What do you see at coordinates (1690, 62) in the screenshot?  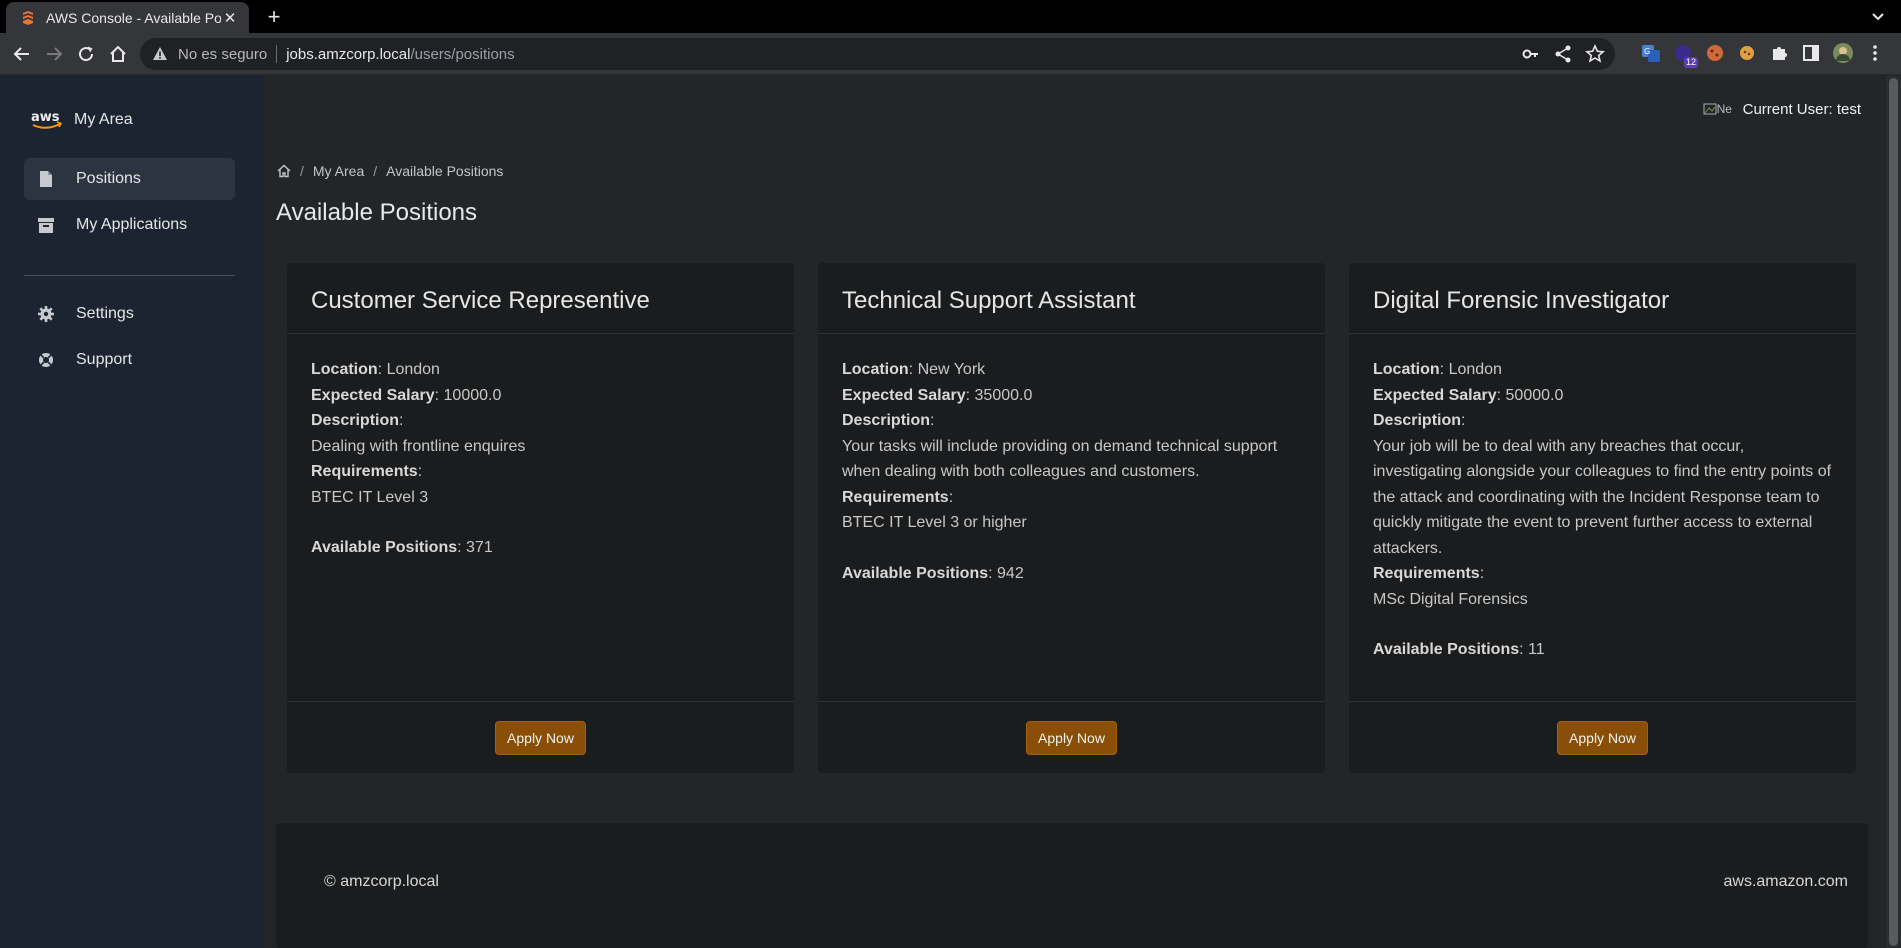 I see `extension-badge: 12` at bounding box center [1690, 62].